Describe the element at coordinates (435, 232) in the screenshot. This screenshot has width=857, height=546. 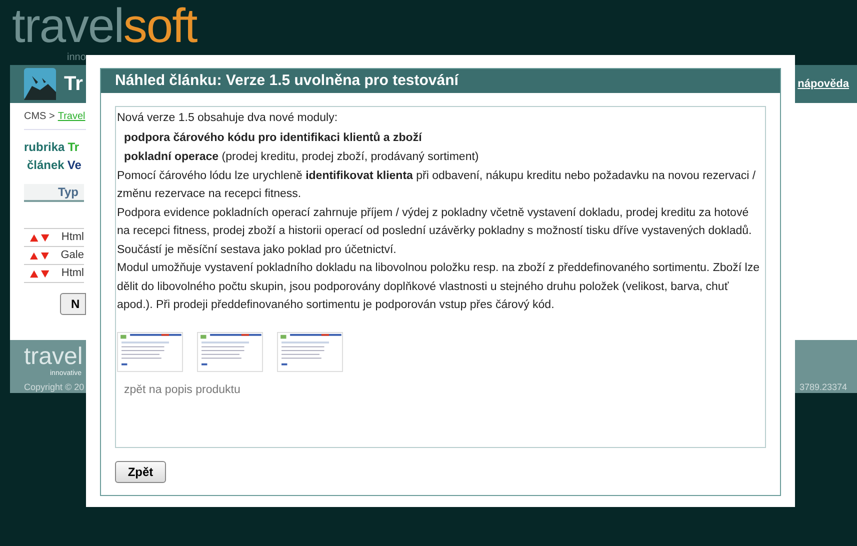
I see `paragraph: Podpora evidence pokladních operací zahrnuje příjem / výdej z pokladny včetně vystavení dokladu, prodej kreditu za hotové na recepci fitness, prodej zboží a historii operací od poslední uzávěrky pokladny s možností tisku dříve vystavených dokladů. Součástí je měsíční sestava jako poklad pro účetnictví.` at that location.